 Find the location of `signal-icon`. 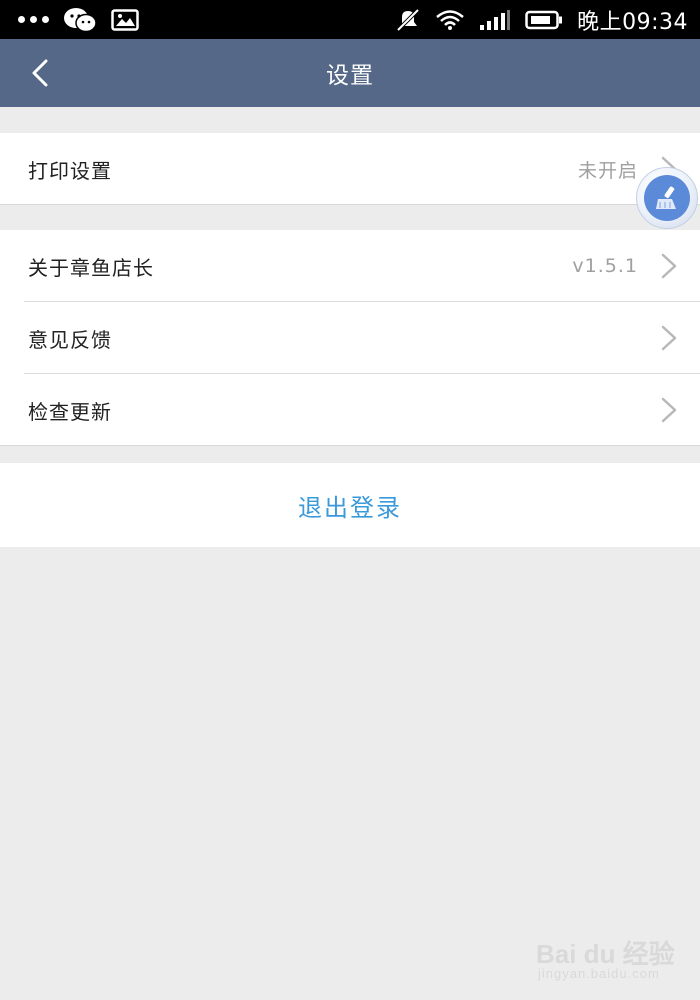

signal-icon is located at coordinates (495, 20).